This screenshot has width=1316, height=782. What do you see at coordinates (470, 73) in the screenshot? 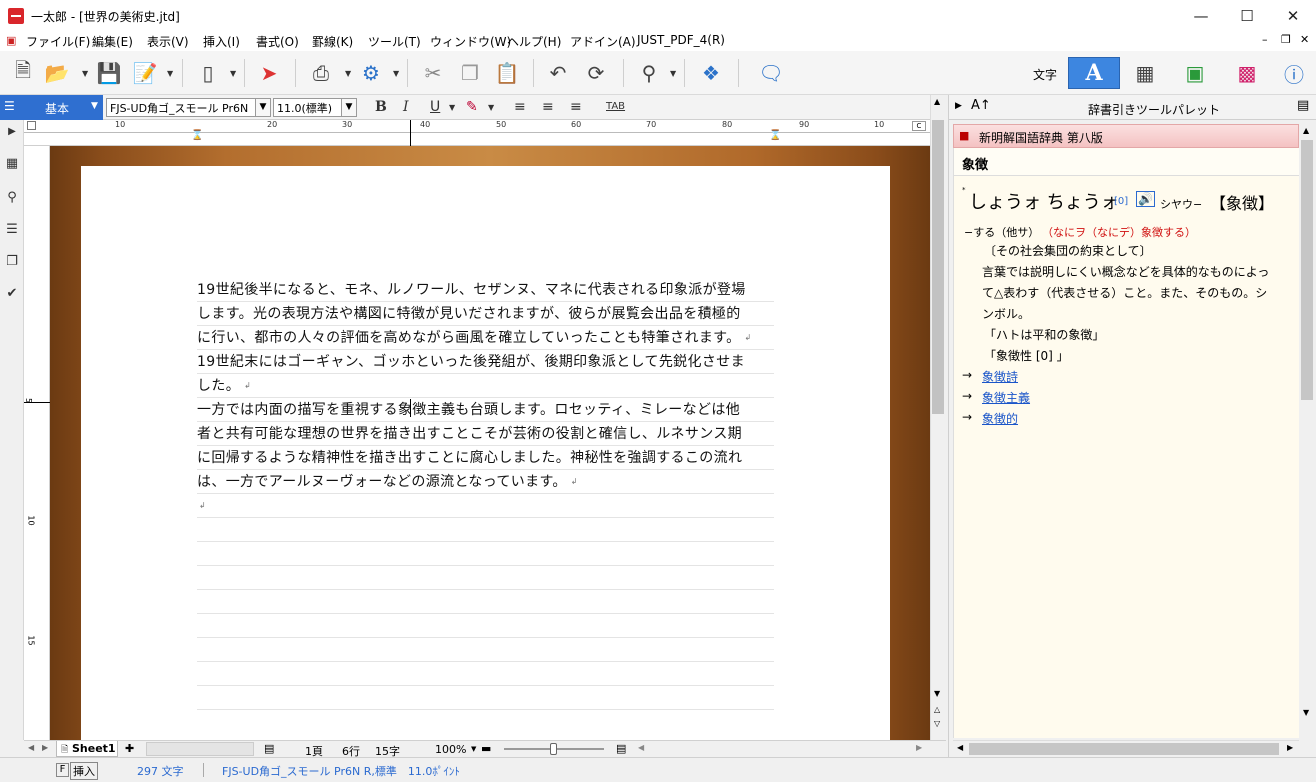
I see `copy-icon: ❐` at bounding box center [470, 73].